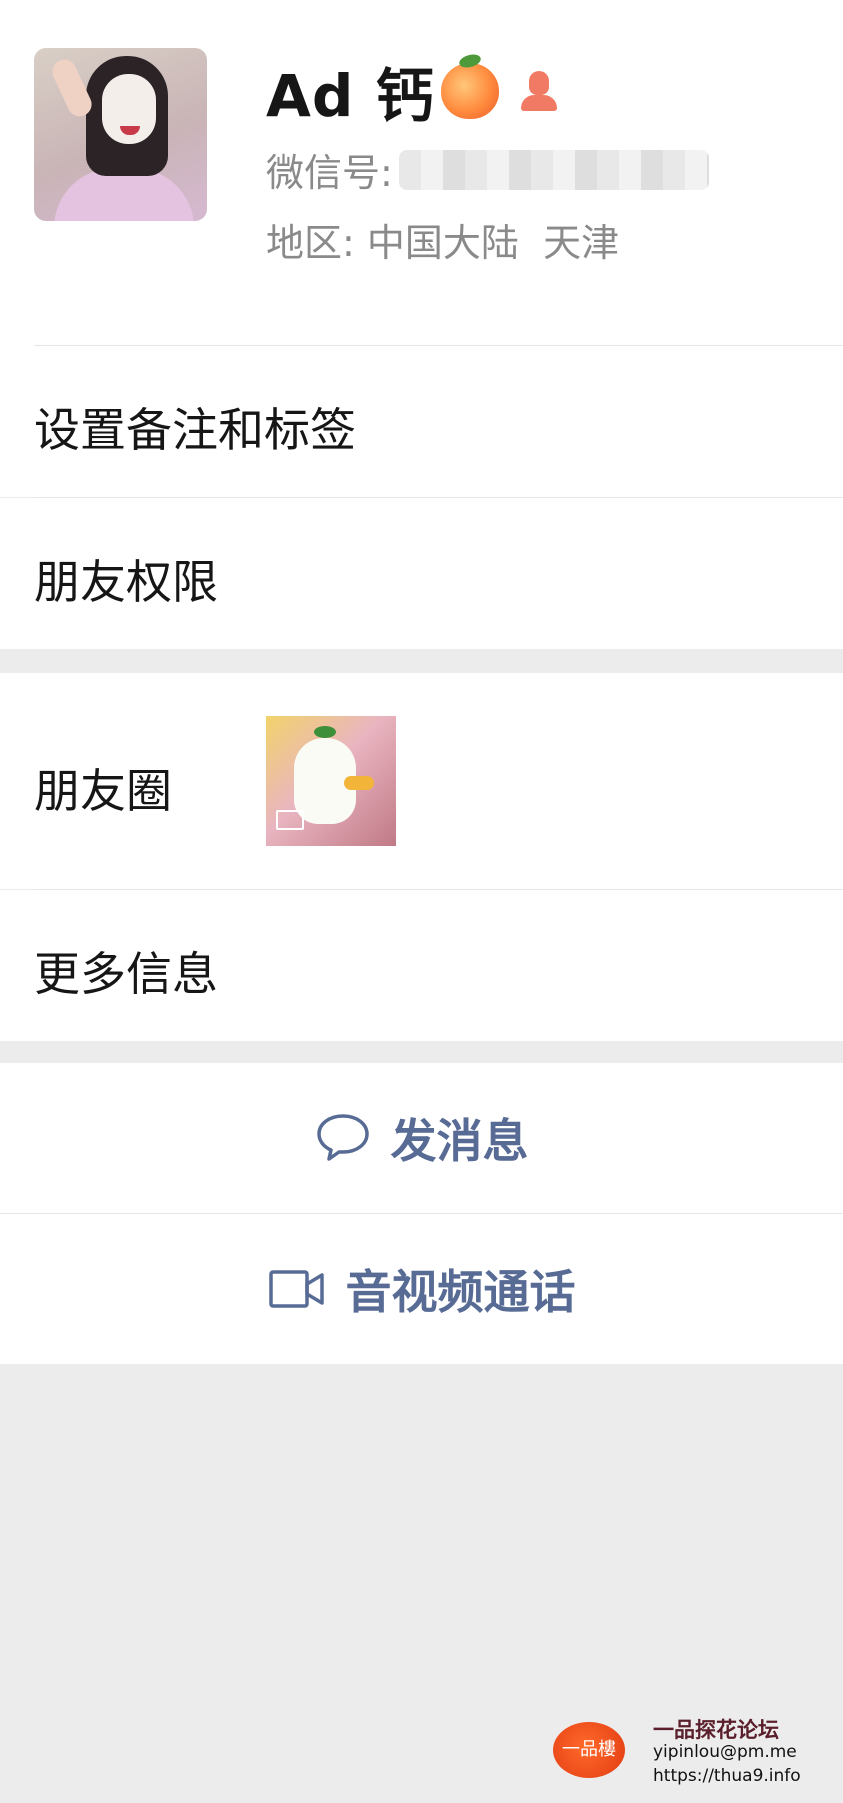  What do you see at coordinates (725, 1752) in the screenshot?
I see `watermark-email: yipinlou@pm.me` at bounding box center [725, 1752].